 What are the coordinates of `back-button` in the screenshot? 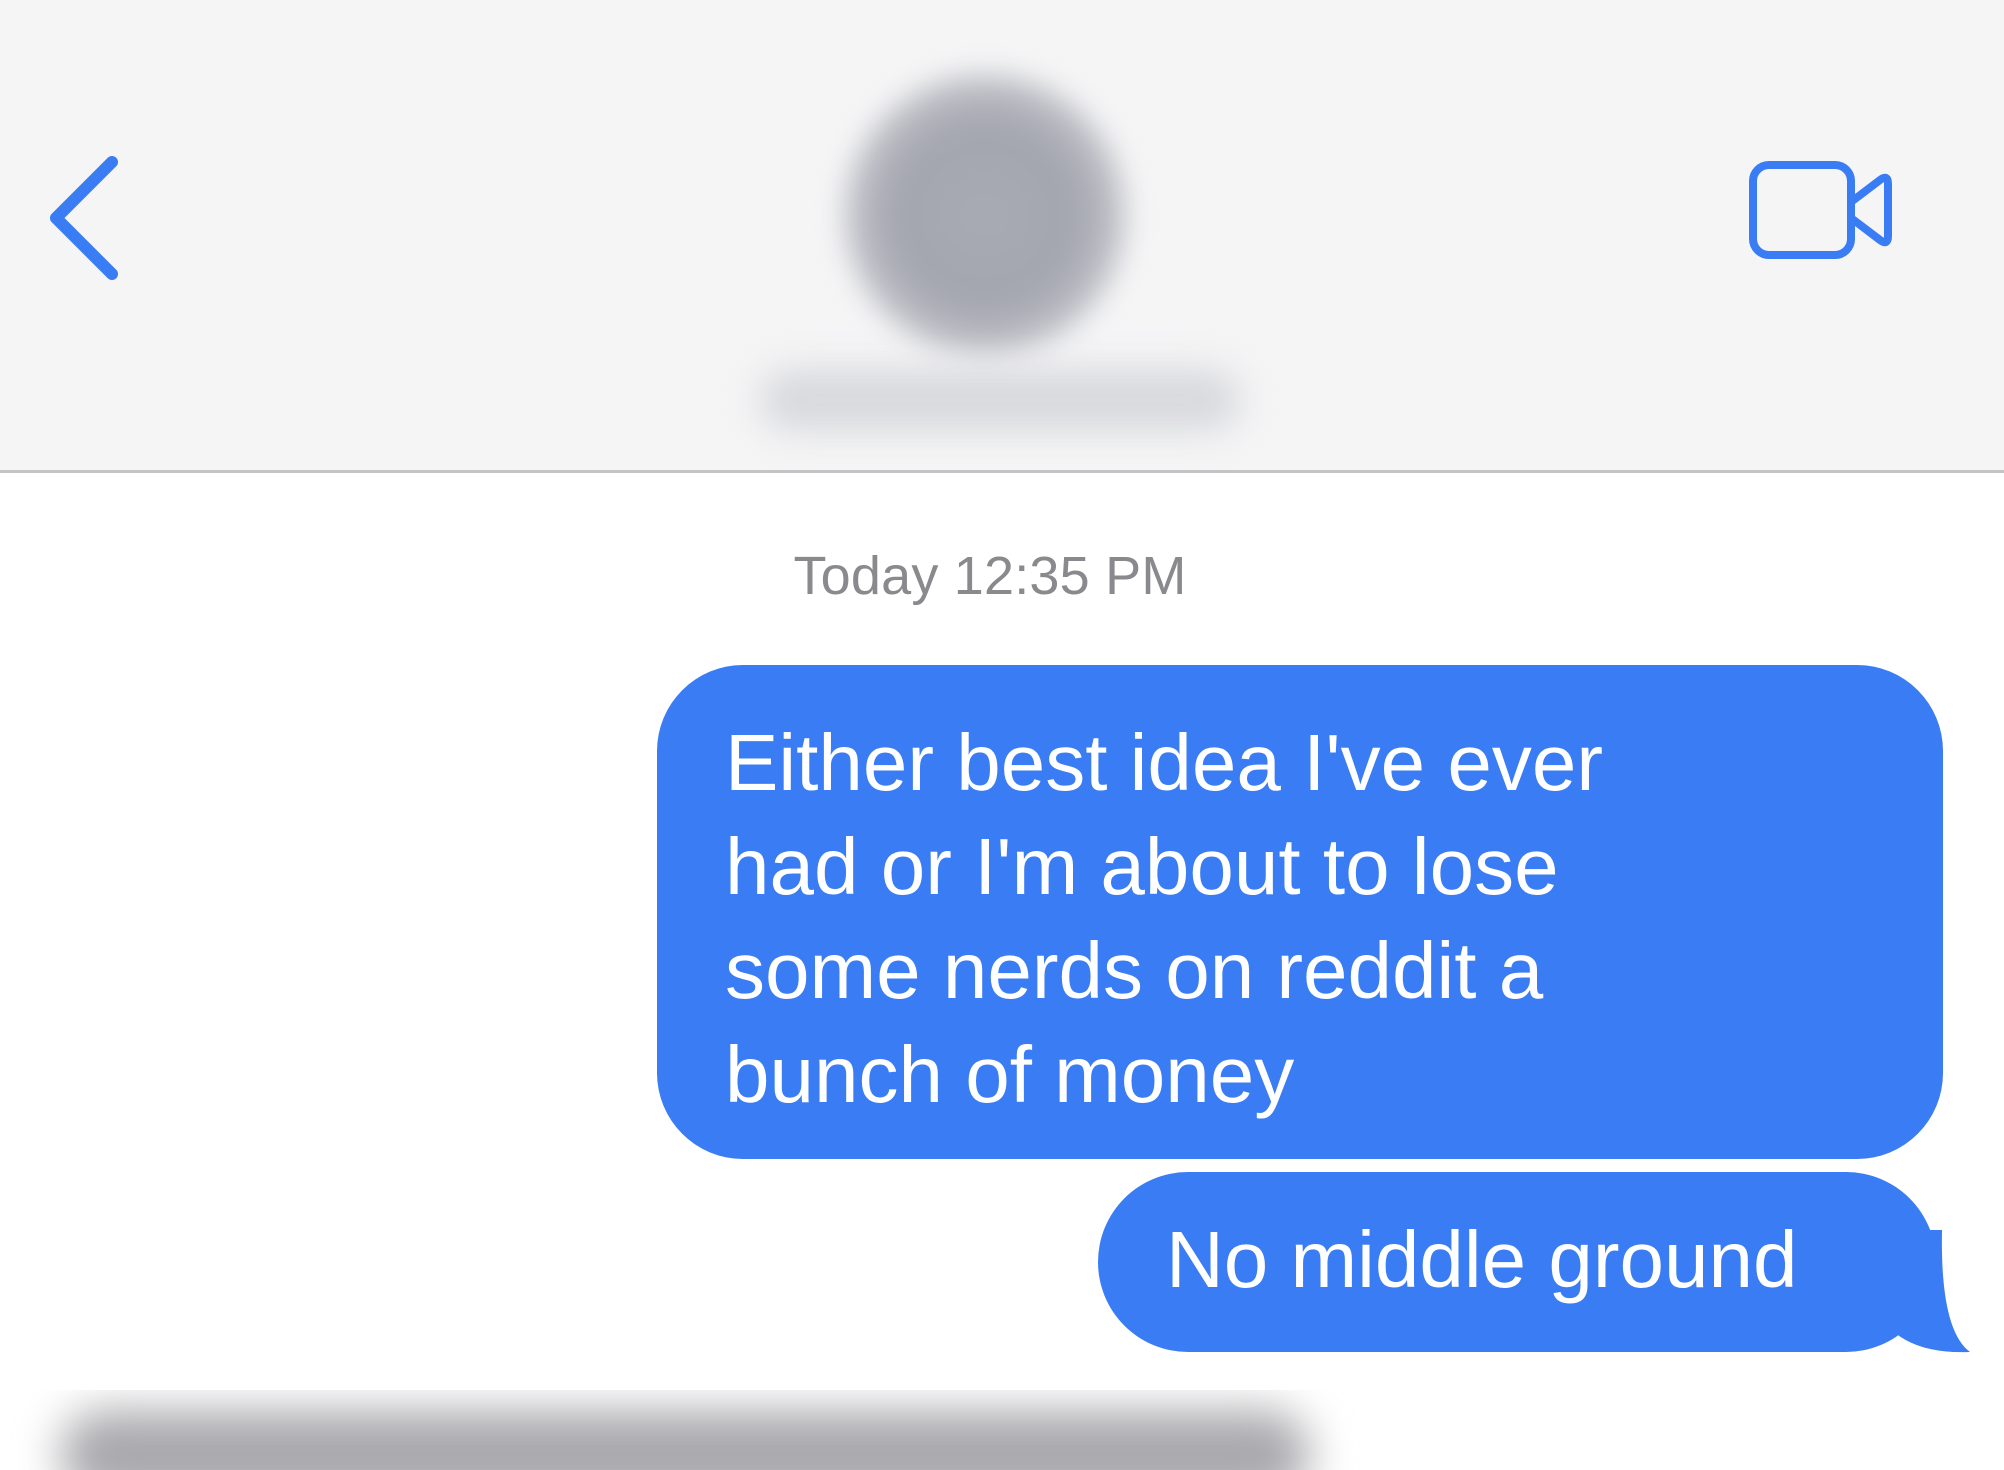 It's located at (91, 210).